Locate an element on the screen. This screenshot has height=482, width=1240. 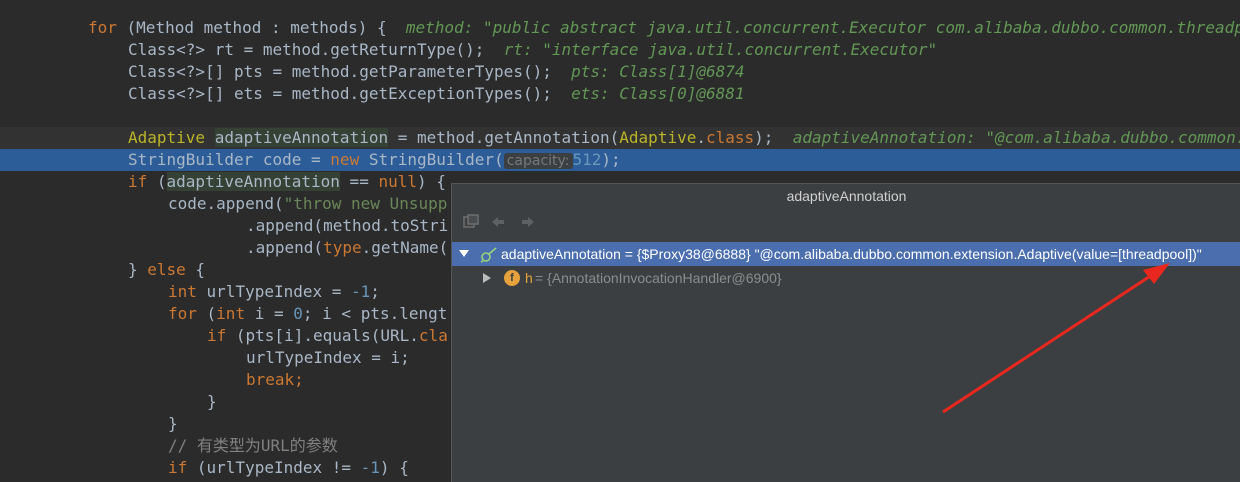
keyword: else is located at coordinates (166, 269).